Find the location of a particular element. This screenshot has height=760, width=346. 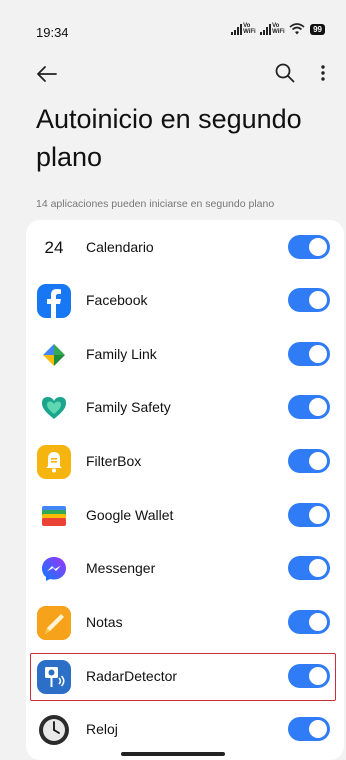

app-name: FilterBox is located at coordinates (114, 461).